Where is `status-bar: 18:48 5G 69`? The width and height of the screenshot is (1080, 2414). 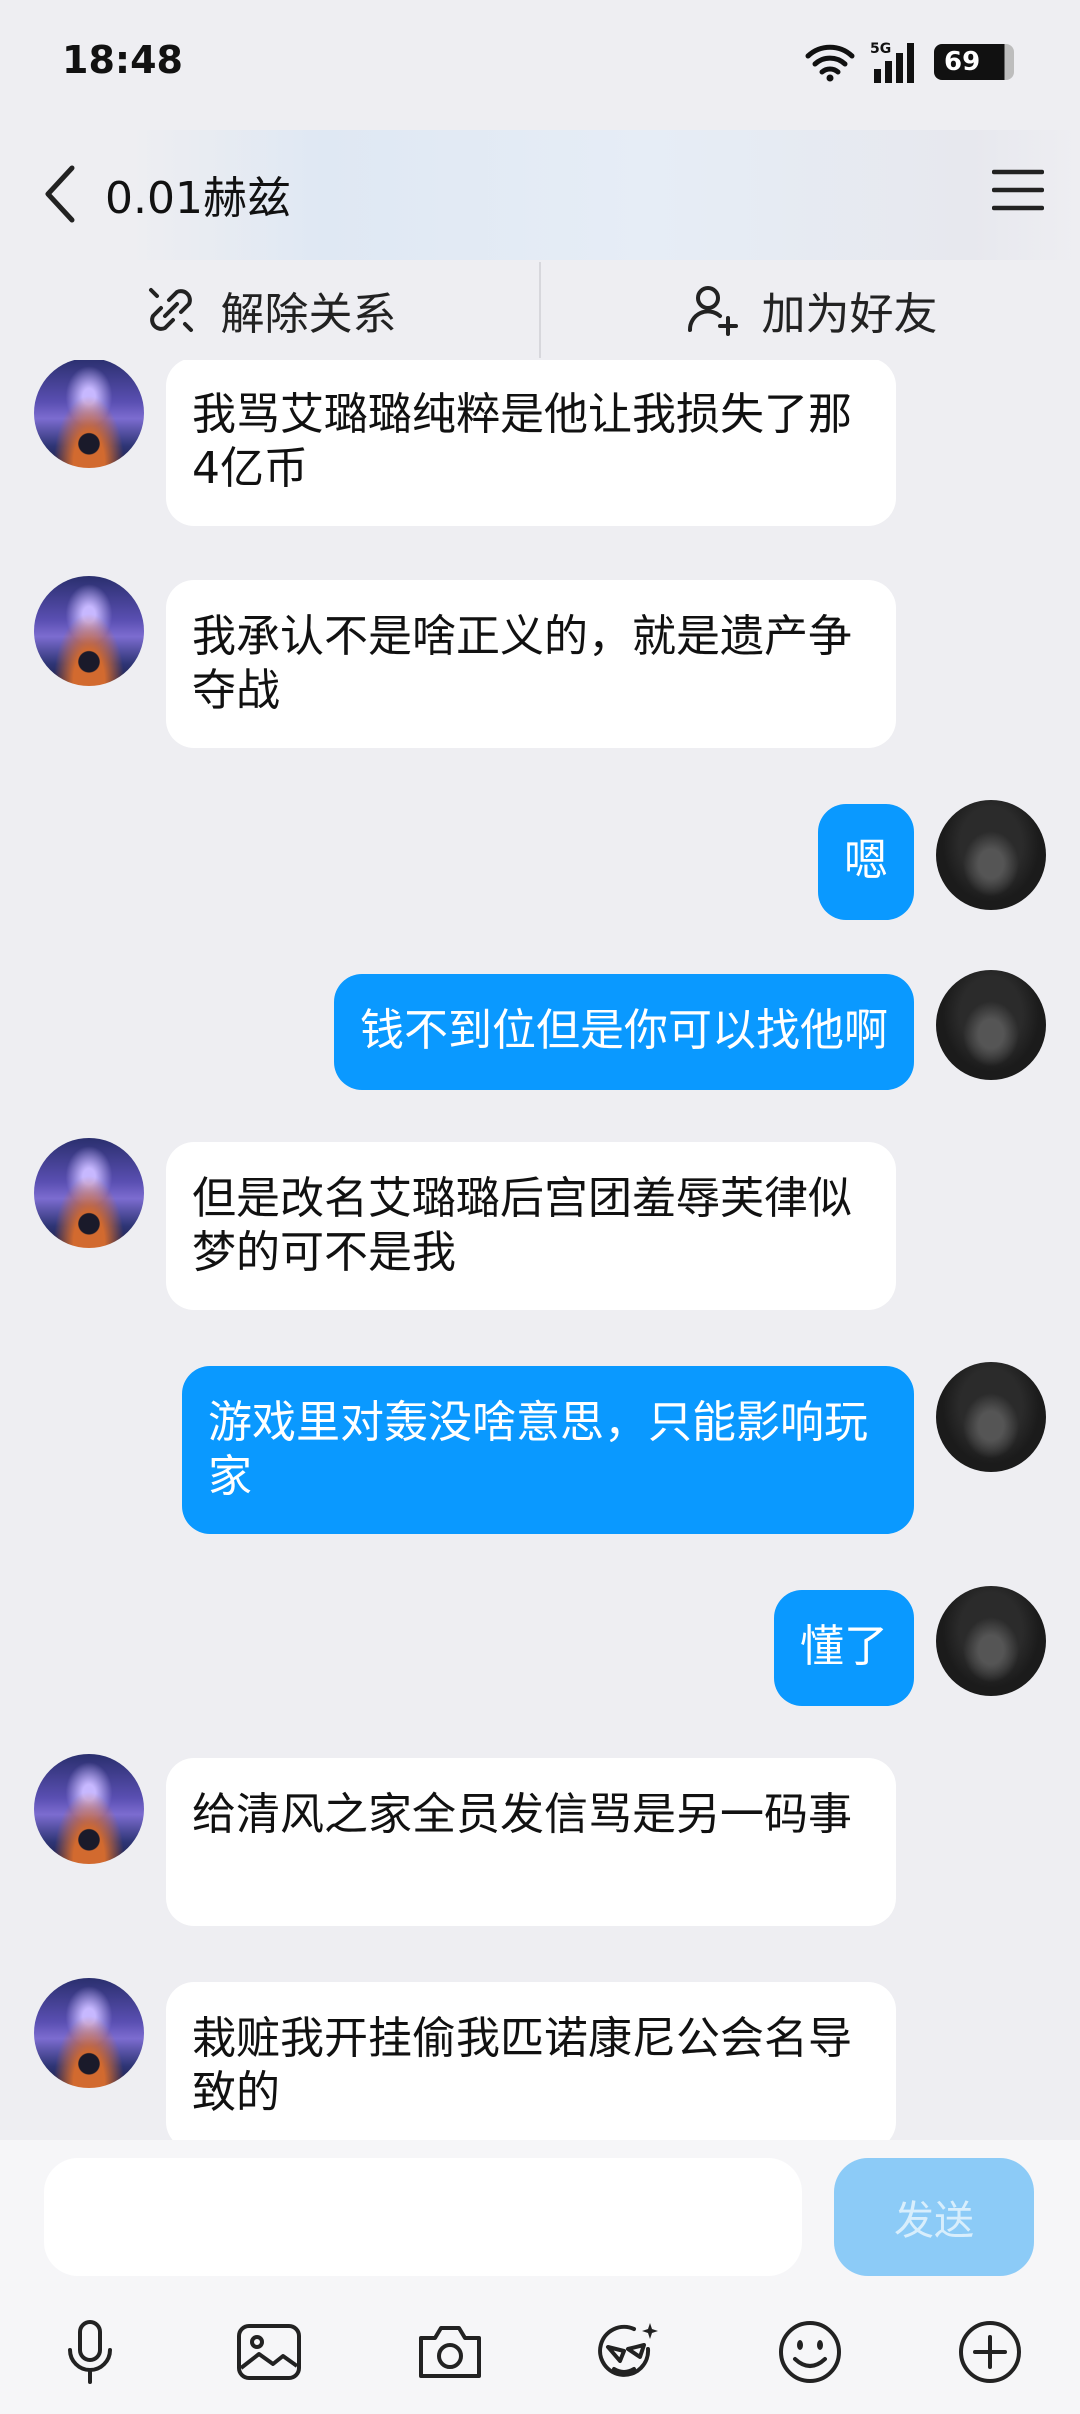 status-bar: 18:48 5G 69 is located at coordinates (540, 62).